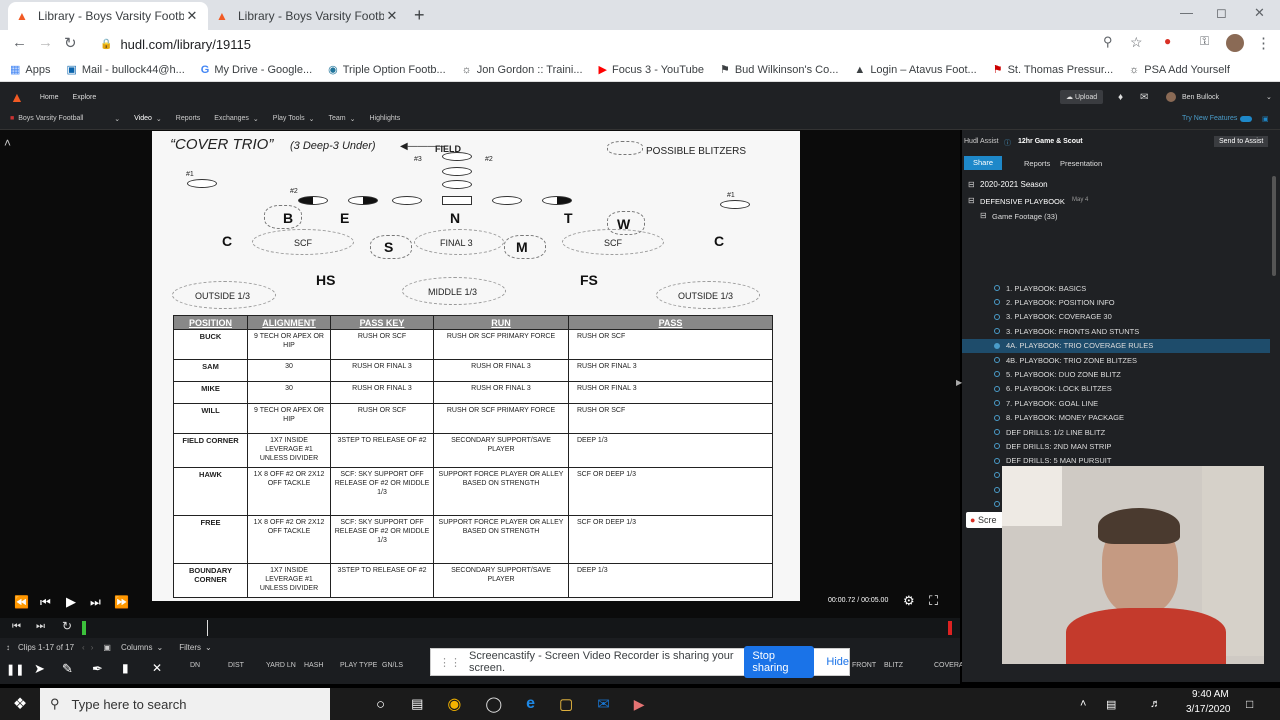 This screenshot has width=1280, height=720. What do you see at coordinates (1116, 302) in the screenshot?
I see `playlist-item: 2. PLAYBOOK: POSITION INFO` at bounding box center [1116, 302].